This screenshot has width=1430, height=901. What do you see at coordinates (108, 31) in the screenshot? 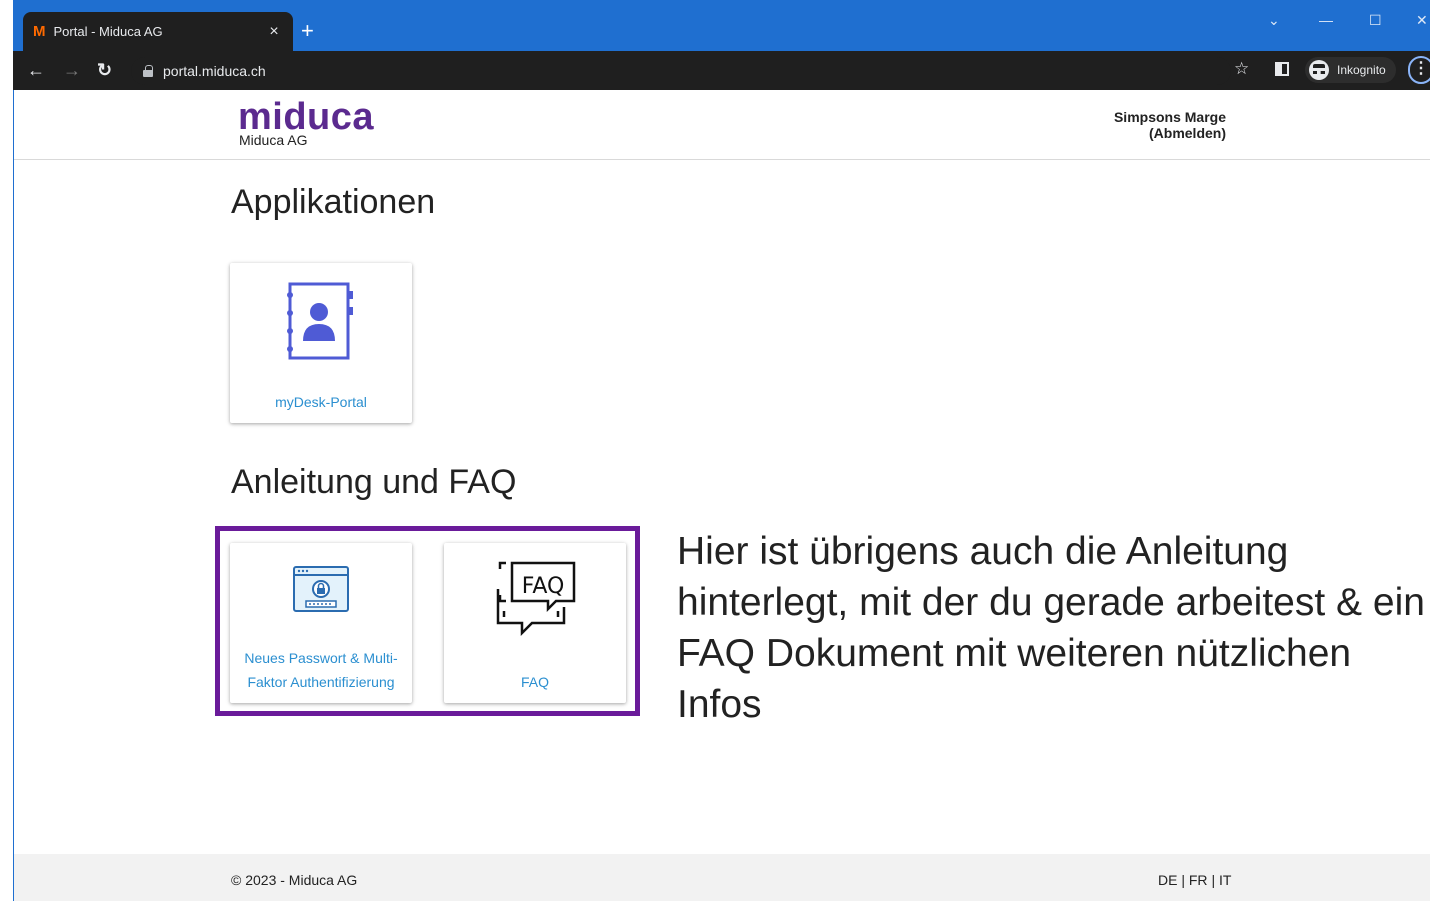
I see `tab-title: Portal - Miduca AG` at bounding box center [108, 31].